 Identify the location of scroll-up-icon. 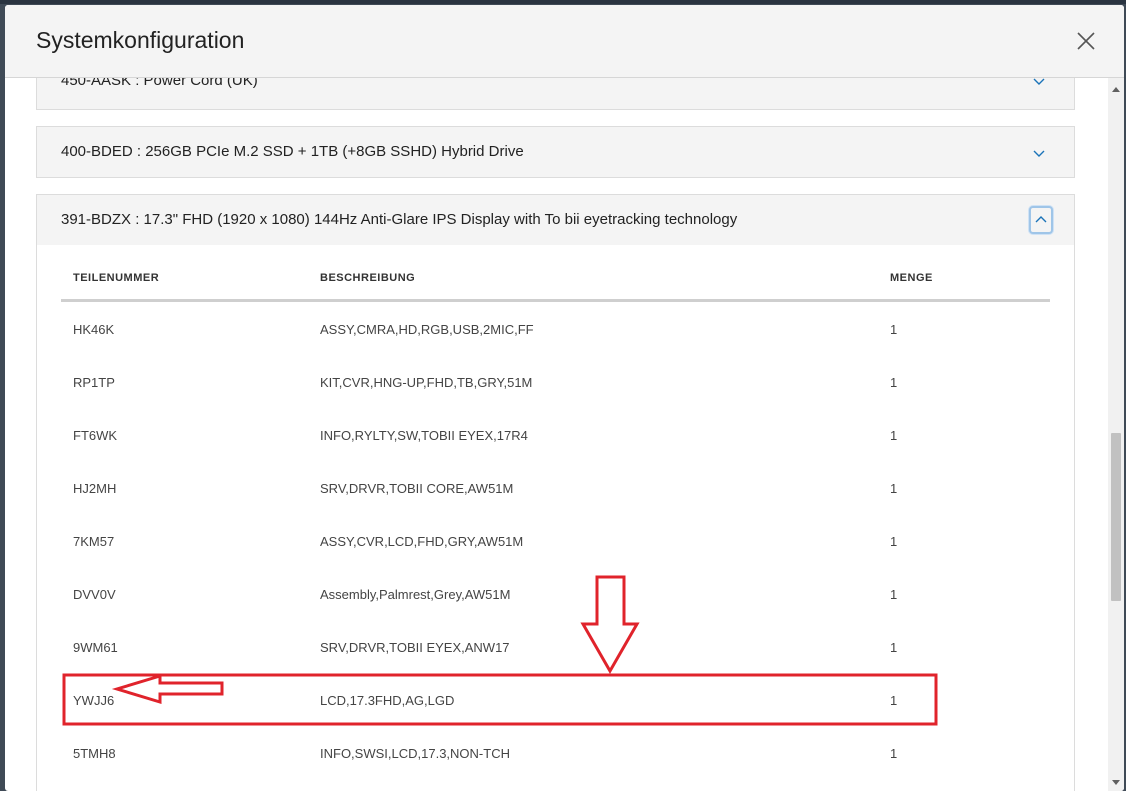
(1116, 89).